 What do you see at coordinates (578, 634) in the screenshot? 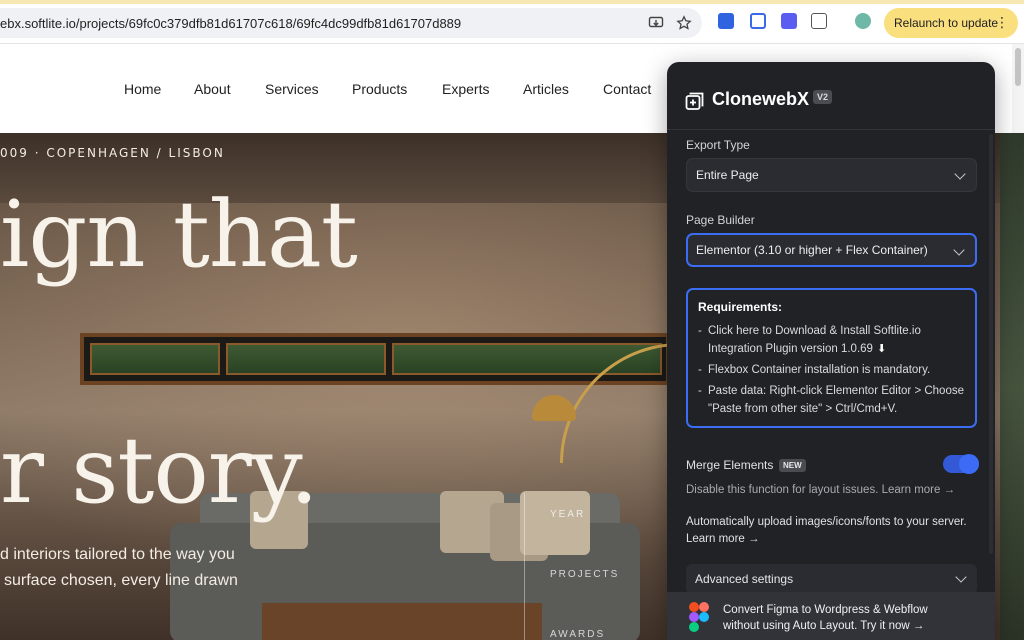
I see `hero-stat-awards: AWARDS` at bounding box center [578, 634].